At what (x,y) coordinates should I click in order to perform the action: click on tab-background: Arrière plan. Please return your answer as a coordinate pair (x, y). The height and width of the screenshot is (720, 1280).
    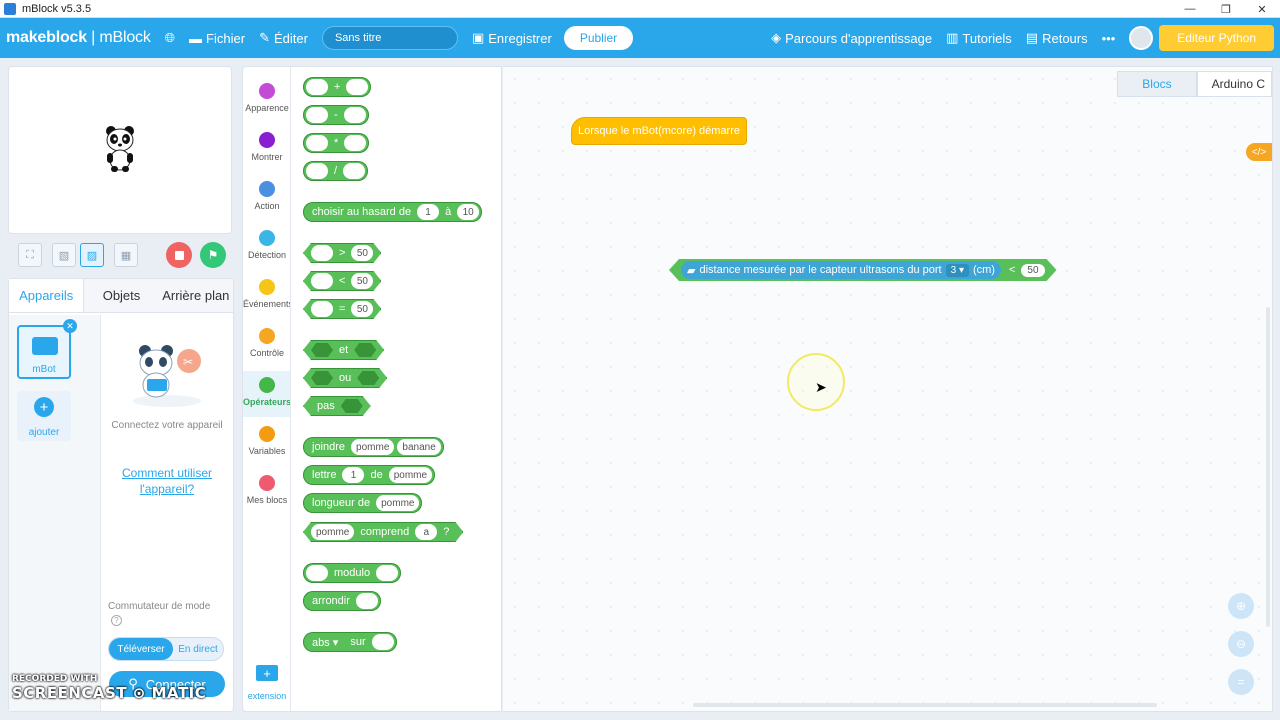
    Looking at the image, I should click on (195, 295).